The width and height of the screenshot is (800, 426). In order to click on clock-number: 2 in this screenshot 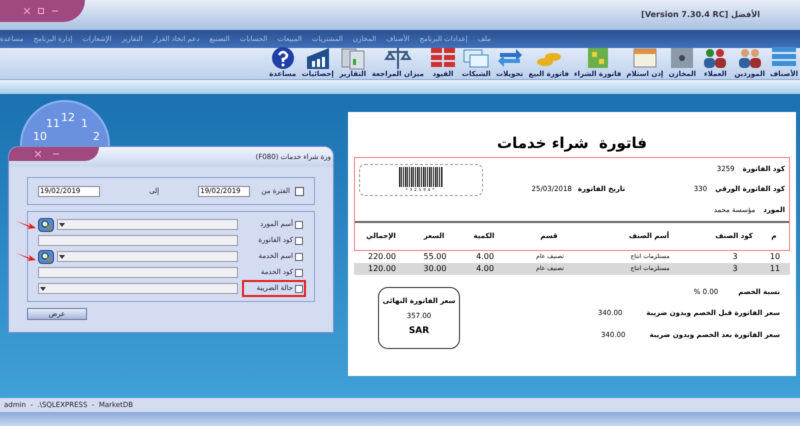, I will do `click(96, 137)`.